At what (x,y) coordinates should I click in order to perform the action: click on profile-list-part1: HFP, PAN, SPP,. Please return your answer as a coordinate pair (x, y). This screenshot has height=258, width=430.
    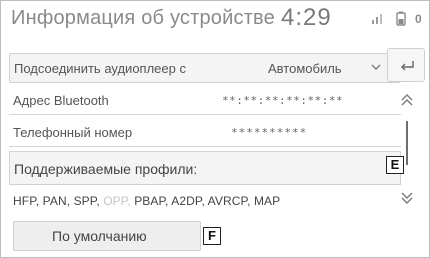
    Looking at the image, I should click on (56, 201).